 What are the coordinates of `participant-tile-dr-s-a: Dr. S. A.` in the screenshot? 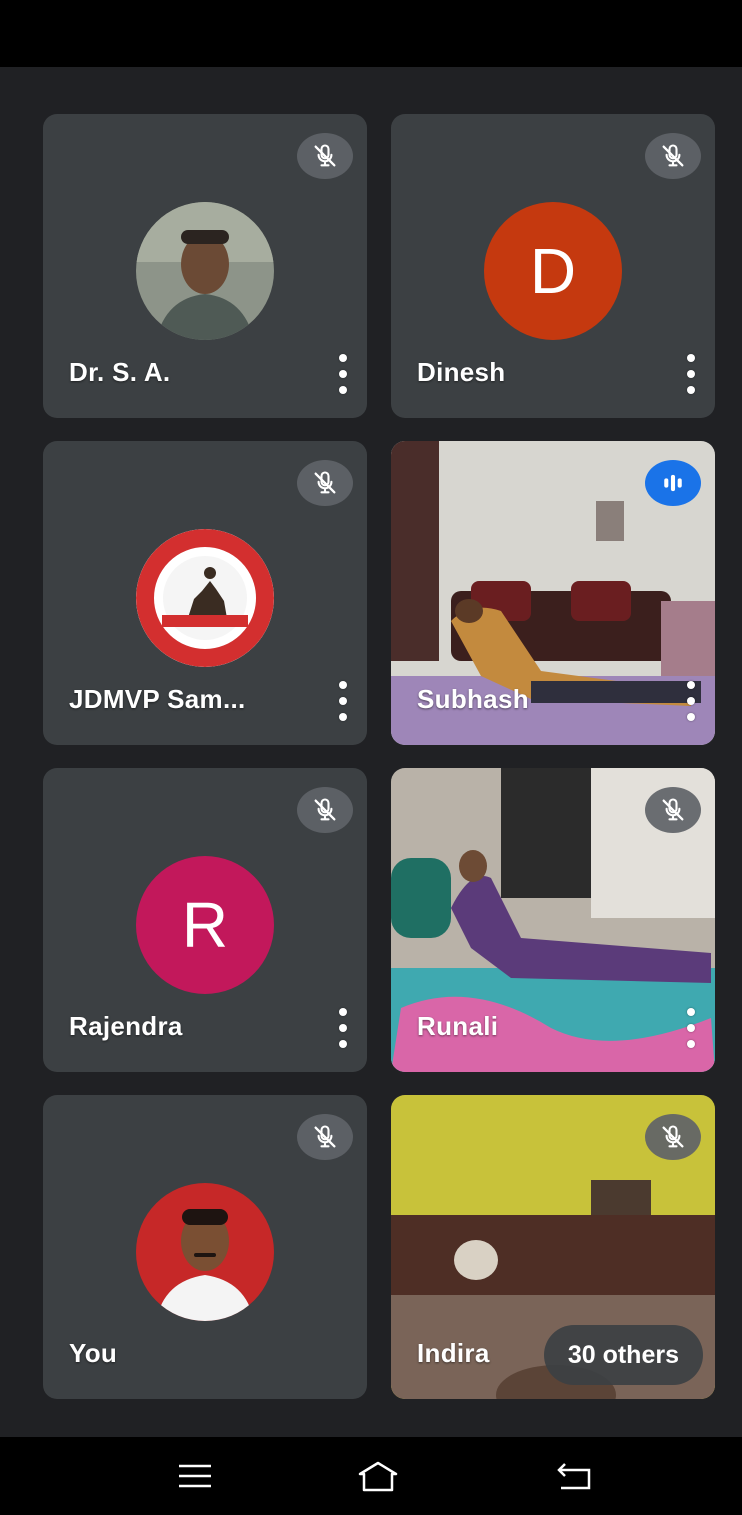 It's located at (205, 266).